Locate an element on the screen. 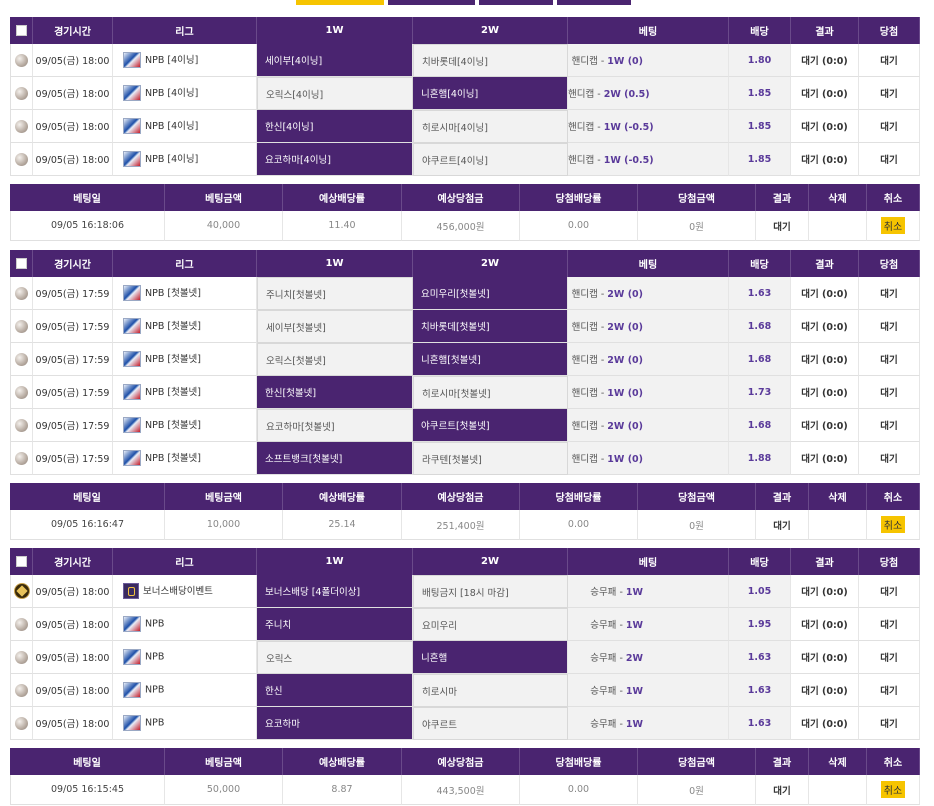 The width and height of the screenshot is (934, 806). league-cell: NPB [4이닝] is located at coordinates (185, 159).